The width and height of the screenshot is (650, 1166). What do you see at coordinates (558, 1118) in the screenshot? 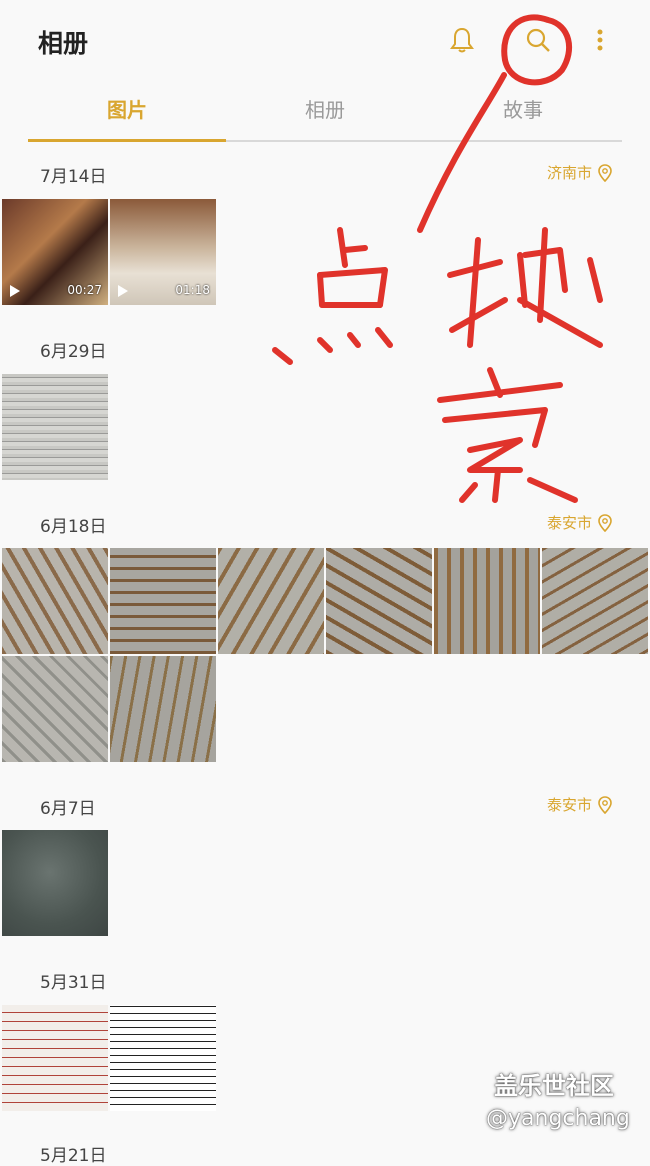
I see `watermark-user: @yangchang` at bounding box center [558, 1118].